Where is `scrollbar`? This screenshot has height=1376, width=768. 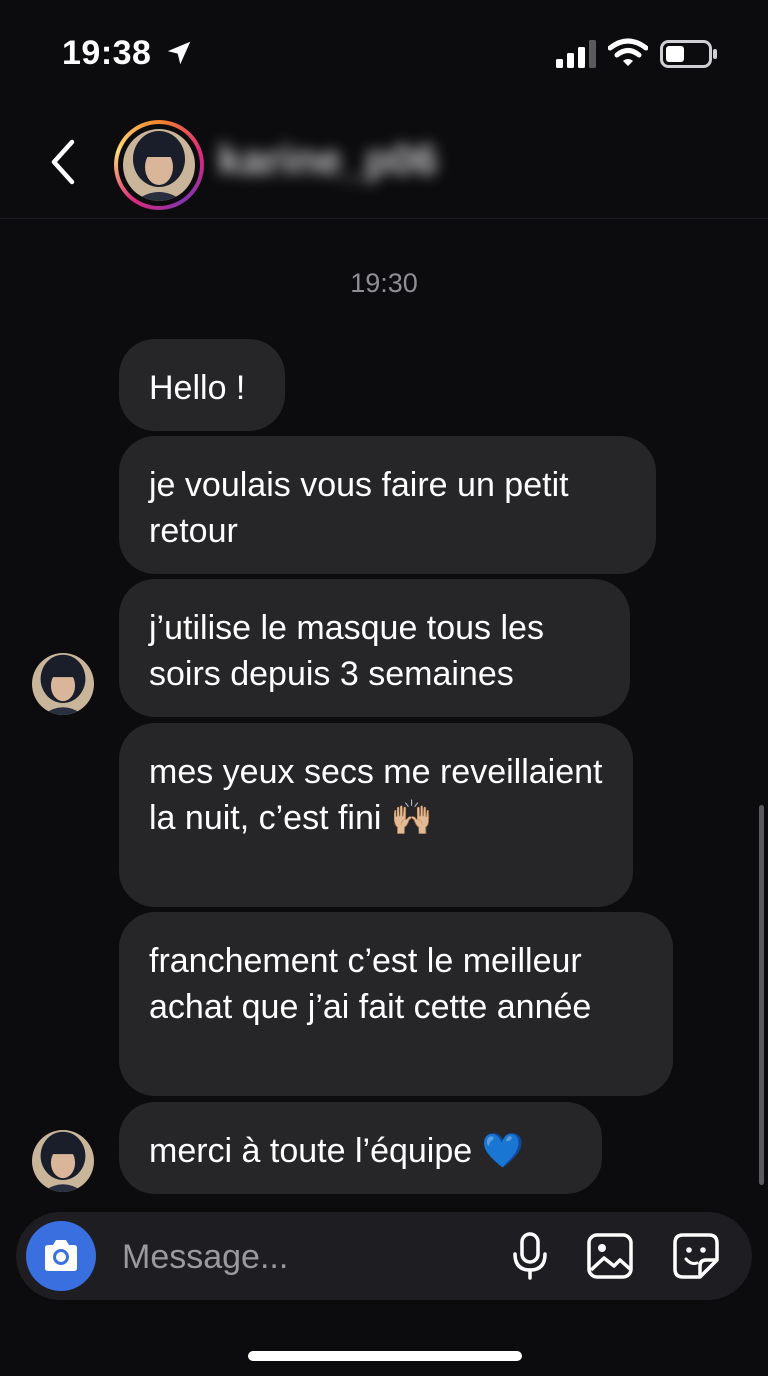
scrollbar is located at coordinates (761, 995).